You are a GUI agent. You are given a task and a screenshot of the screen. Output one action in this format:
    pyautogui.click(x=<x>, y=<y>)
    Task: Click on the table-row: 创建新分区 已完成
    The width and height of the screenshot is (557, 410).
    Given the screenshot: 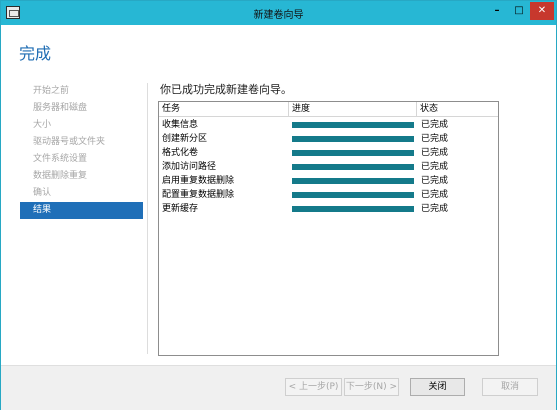 What is the action you would take?
    pyautogui.click(x=328, y=139)
    